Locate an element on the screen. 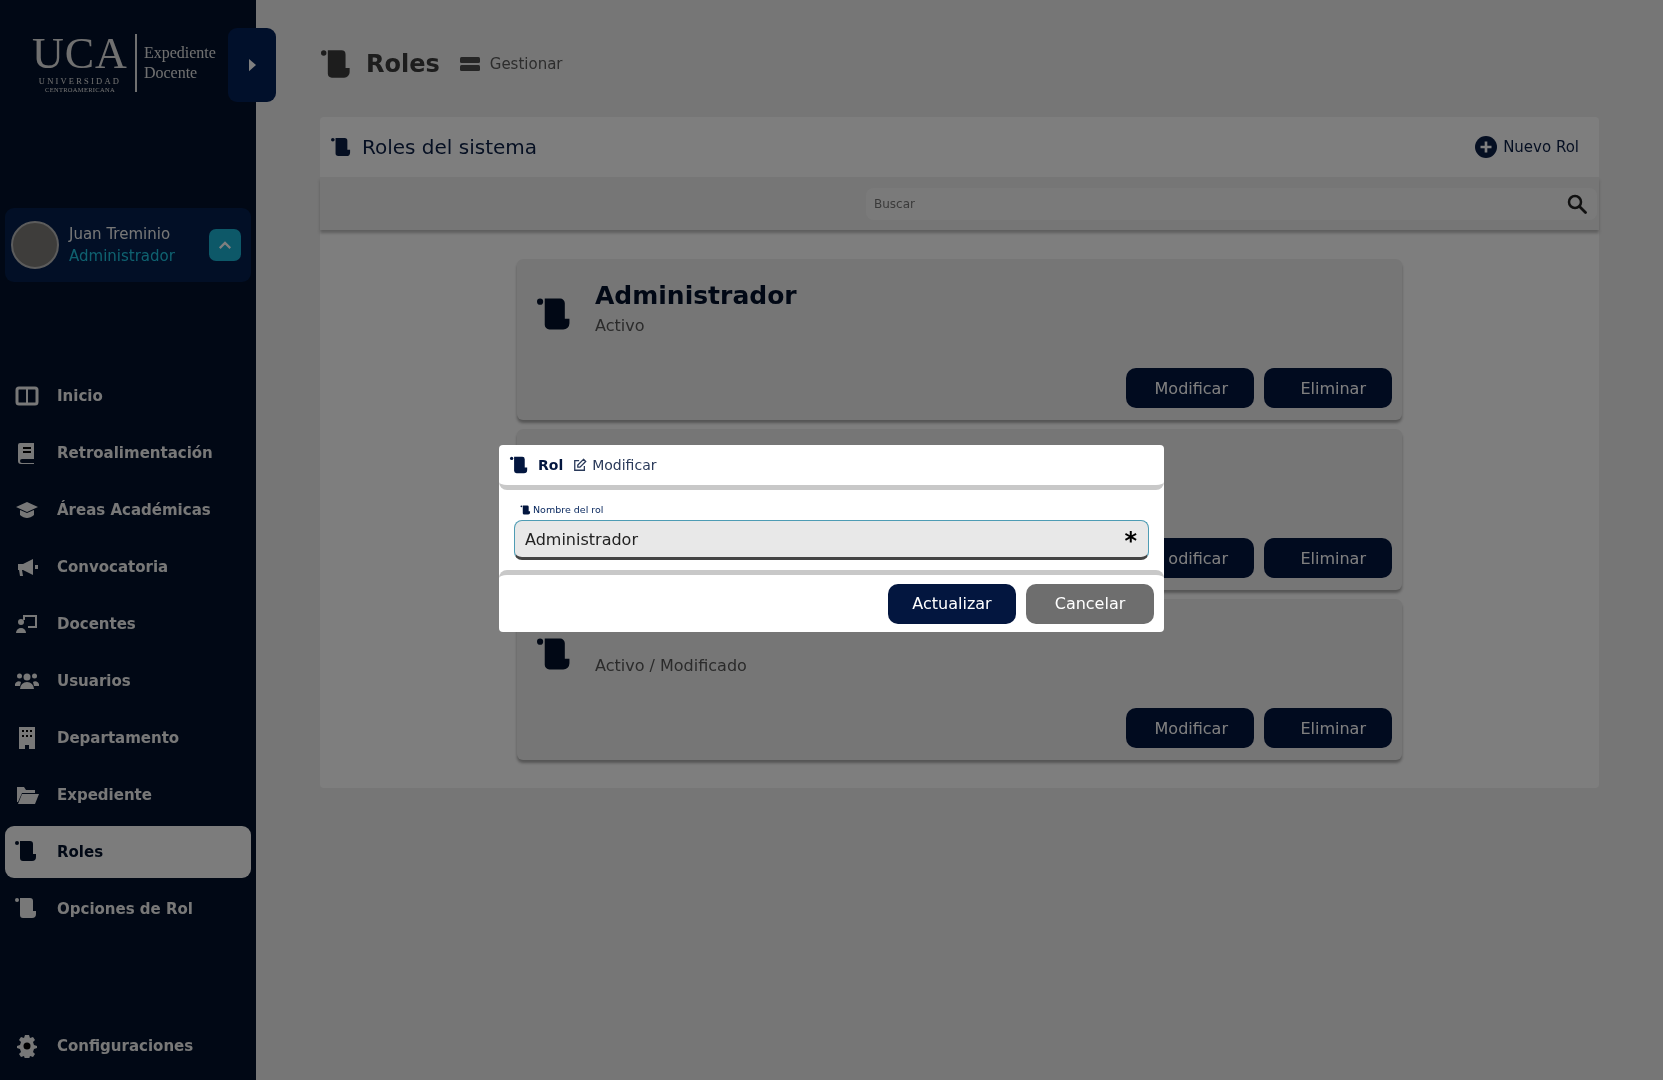 This screenshot has height=1080, width=1663. sidebar-item: Áreas Académicas is located at coordinates (128, 510).